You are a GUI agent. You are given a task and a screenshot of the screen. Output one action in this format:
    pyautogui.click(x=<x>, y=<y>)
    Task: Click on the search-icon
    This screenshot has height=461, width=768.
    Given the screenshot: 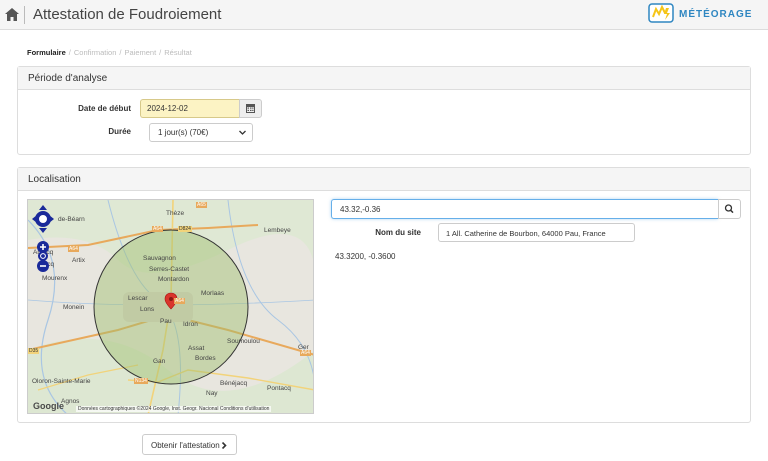 What is the action you would take?
    pyautogui.click(x=729, y=209)
    